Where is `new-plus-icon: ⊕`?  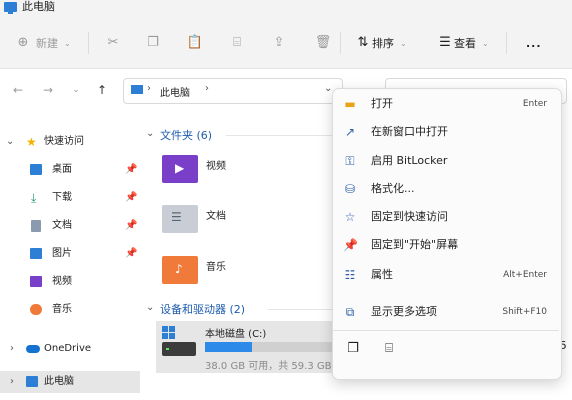 new-plus-icon: ⊕ is located at coordinates (23, 43).